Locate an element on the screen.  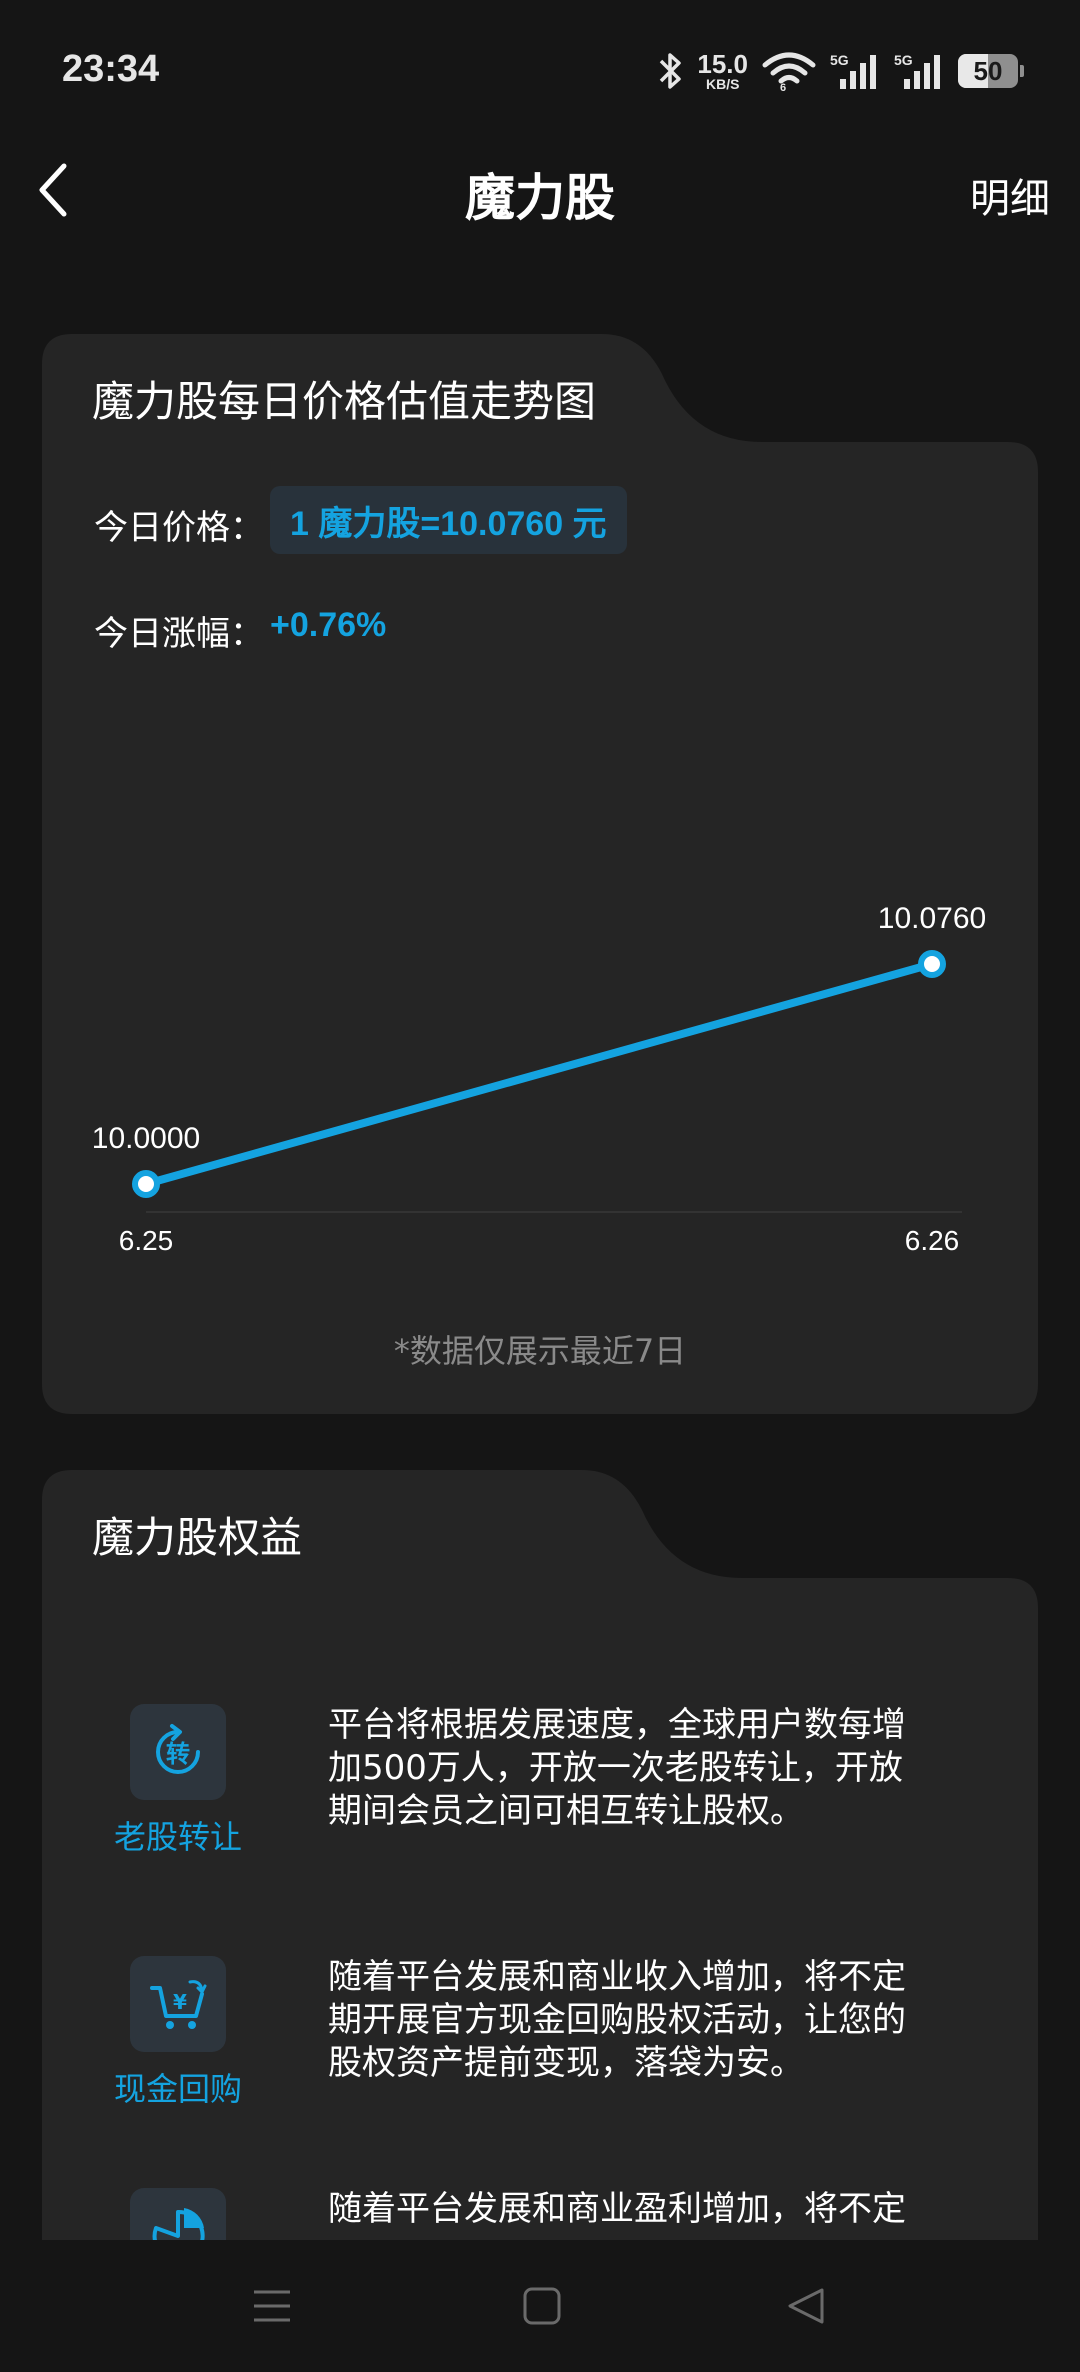
svg-text: 转 is located at coordinates (178, 1754).